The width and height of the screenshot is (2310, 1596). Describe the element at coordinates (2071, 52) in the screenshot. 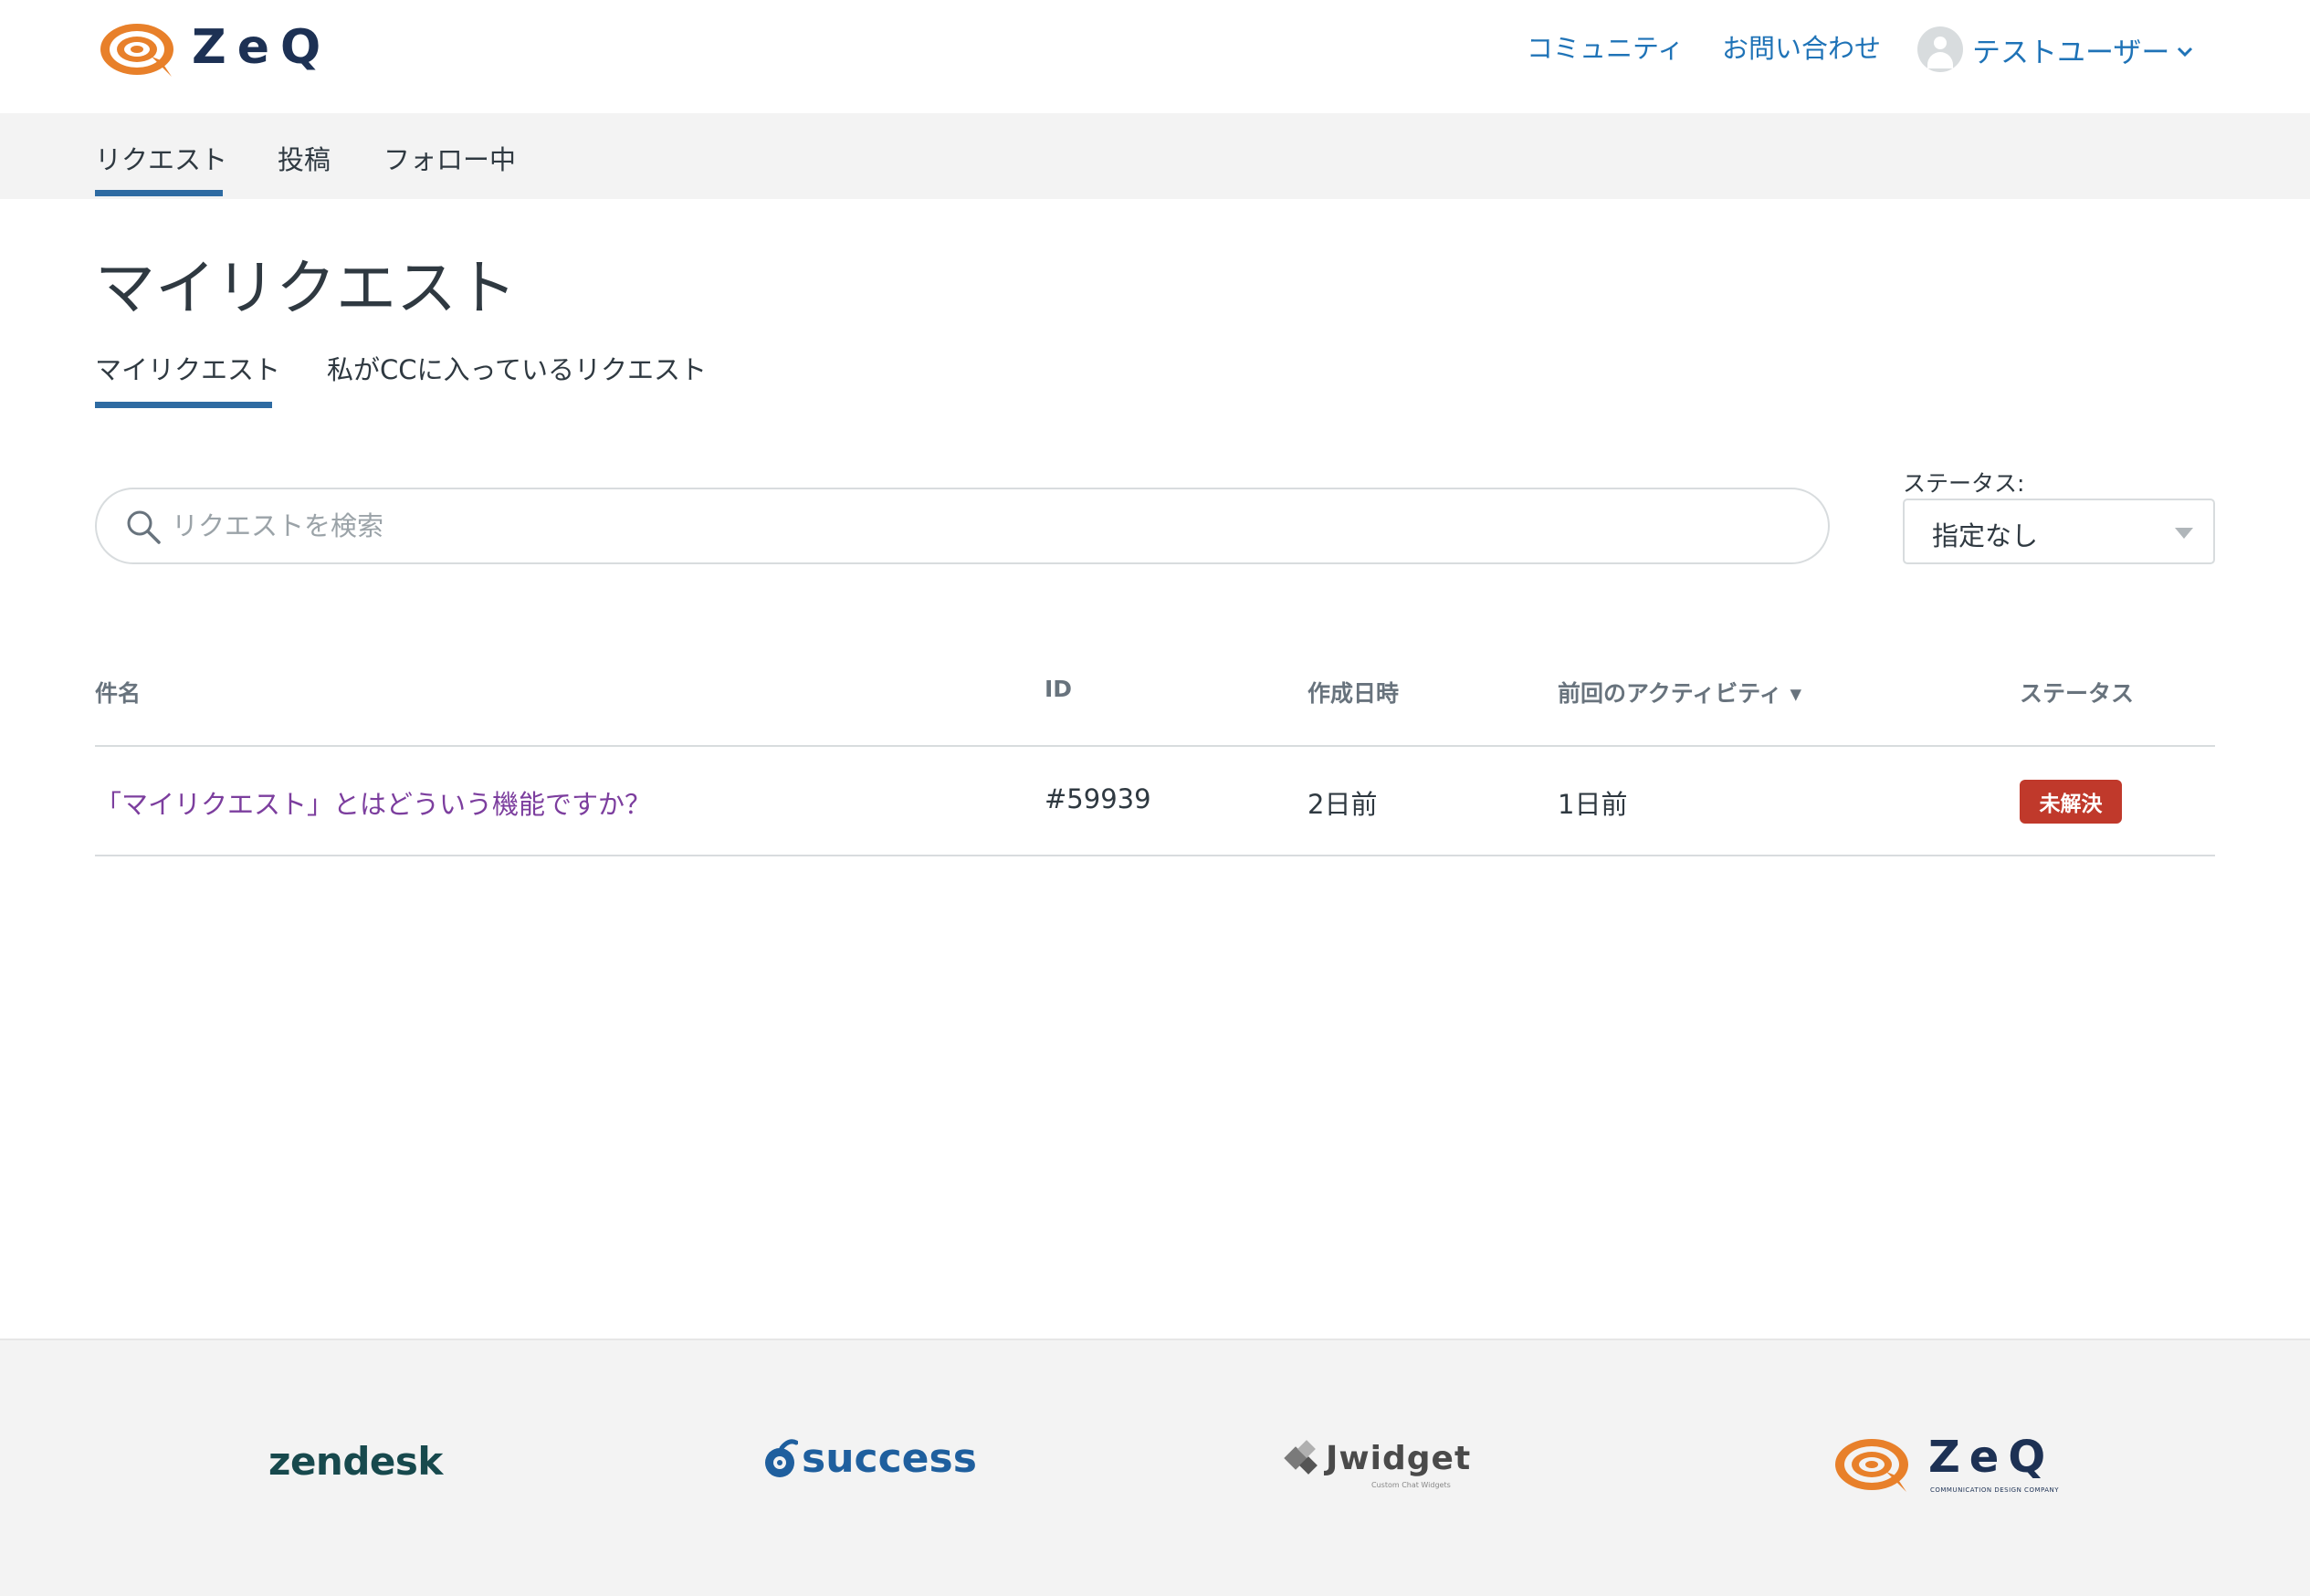

I see `user-name: テストユーザー` at that location.